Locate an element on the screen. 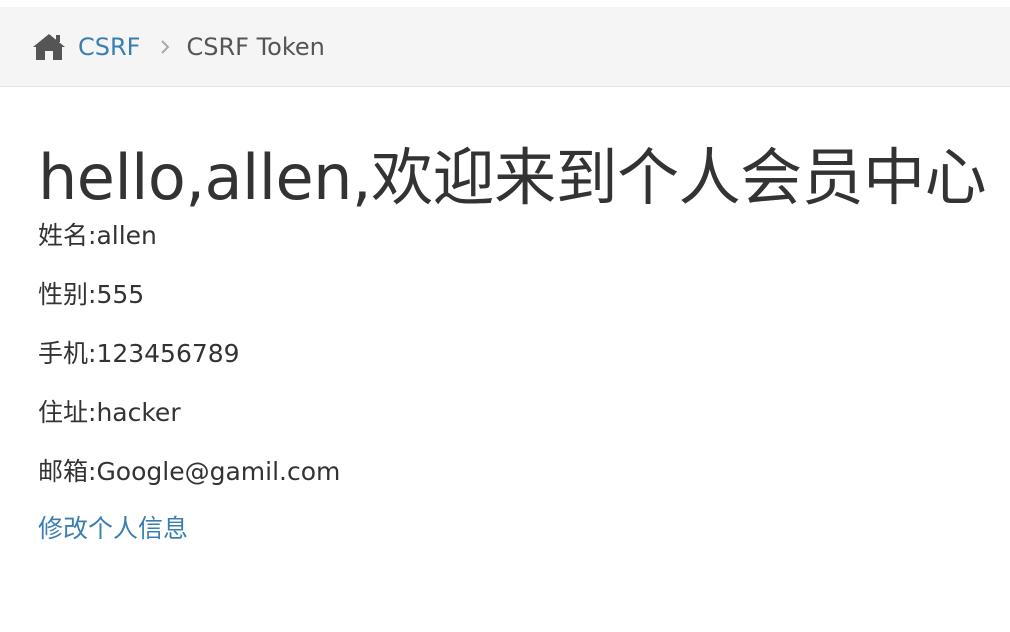 This screenshot has width=1010, height=632. chevron-right-icon is located at coordinates (165, 47).